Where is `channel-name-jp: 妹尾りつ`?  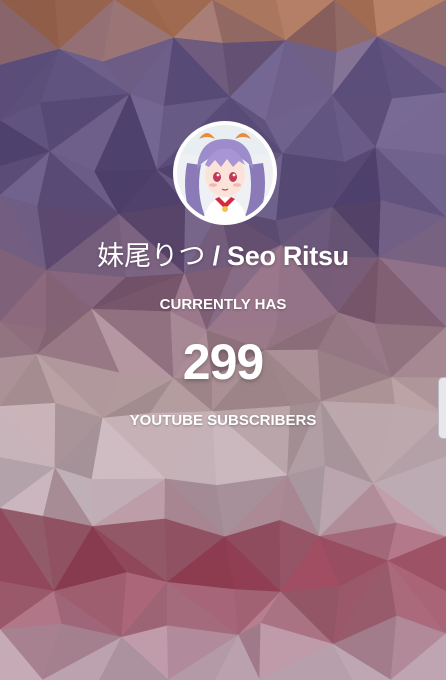
channel-name-jp: 妹尾りつ is located at coordinates (151, 256).